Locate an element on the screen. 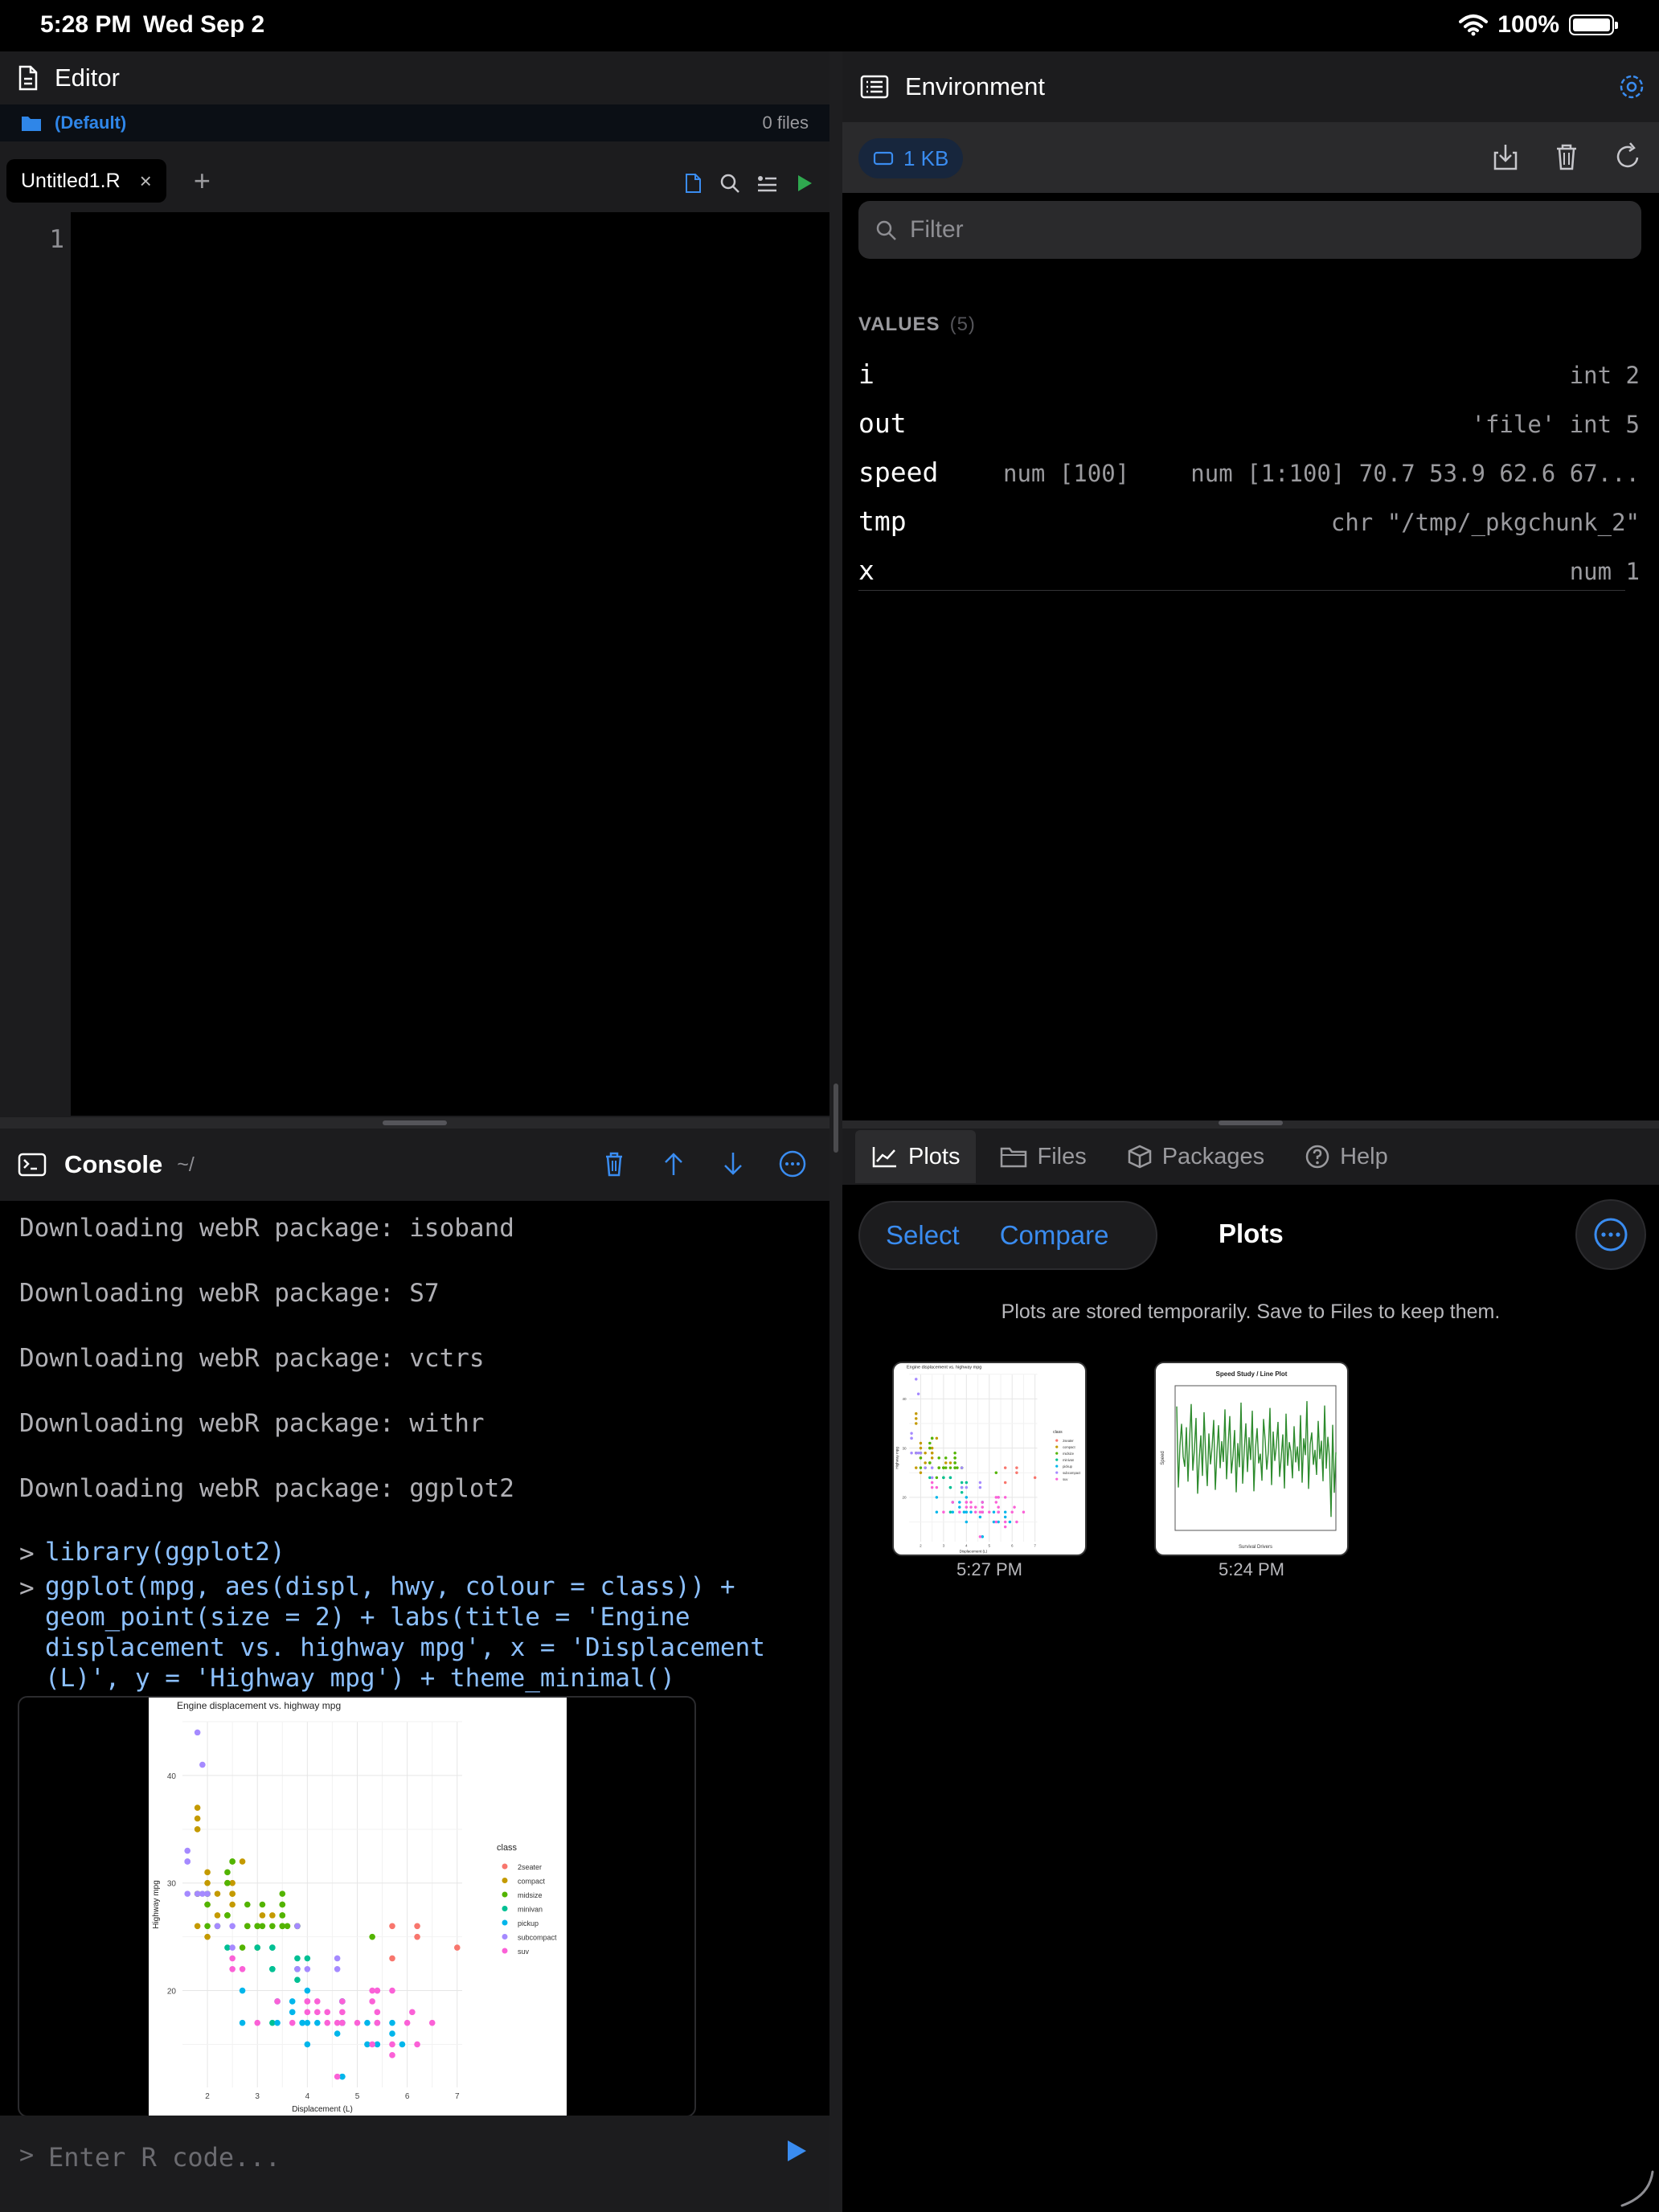 The width and height of the screenshot is (1659, 2212). compare-button: Compare is located at coordinates (1060, 1235).